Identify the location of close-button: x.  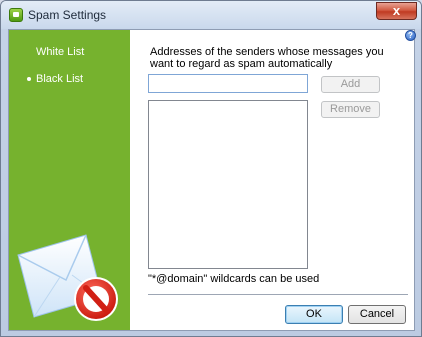
(396, 11).